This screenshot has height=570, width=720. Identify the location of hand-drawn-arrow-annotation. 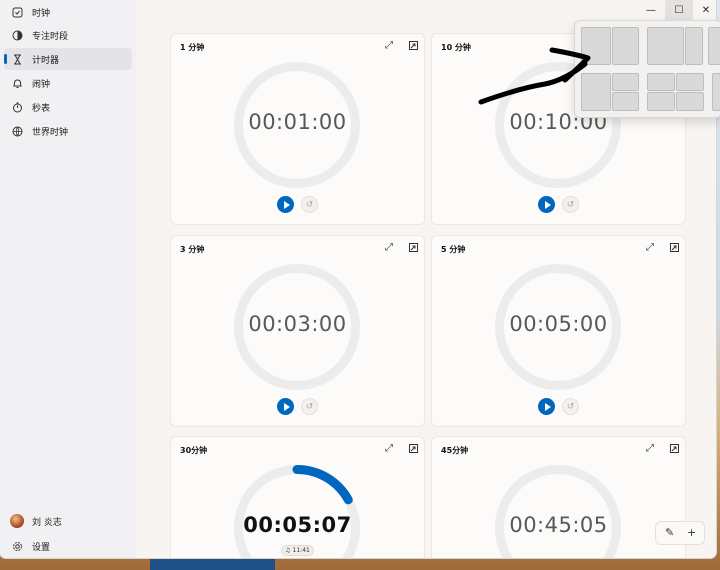
(534, 76).